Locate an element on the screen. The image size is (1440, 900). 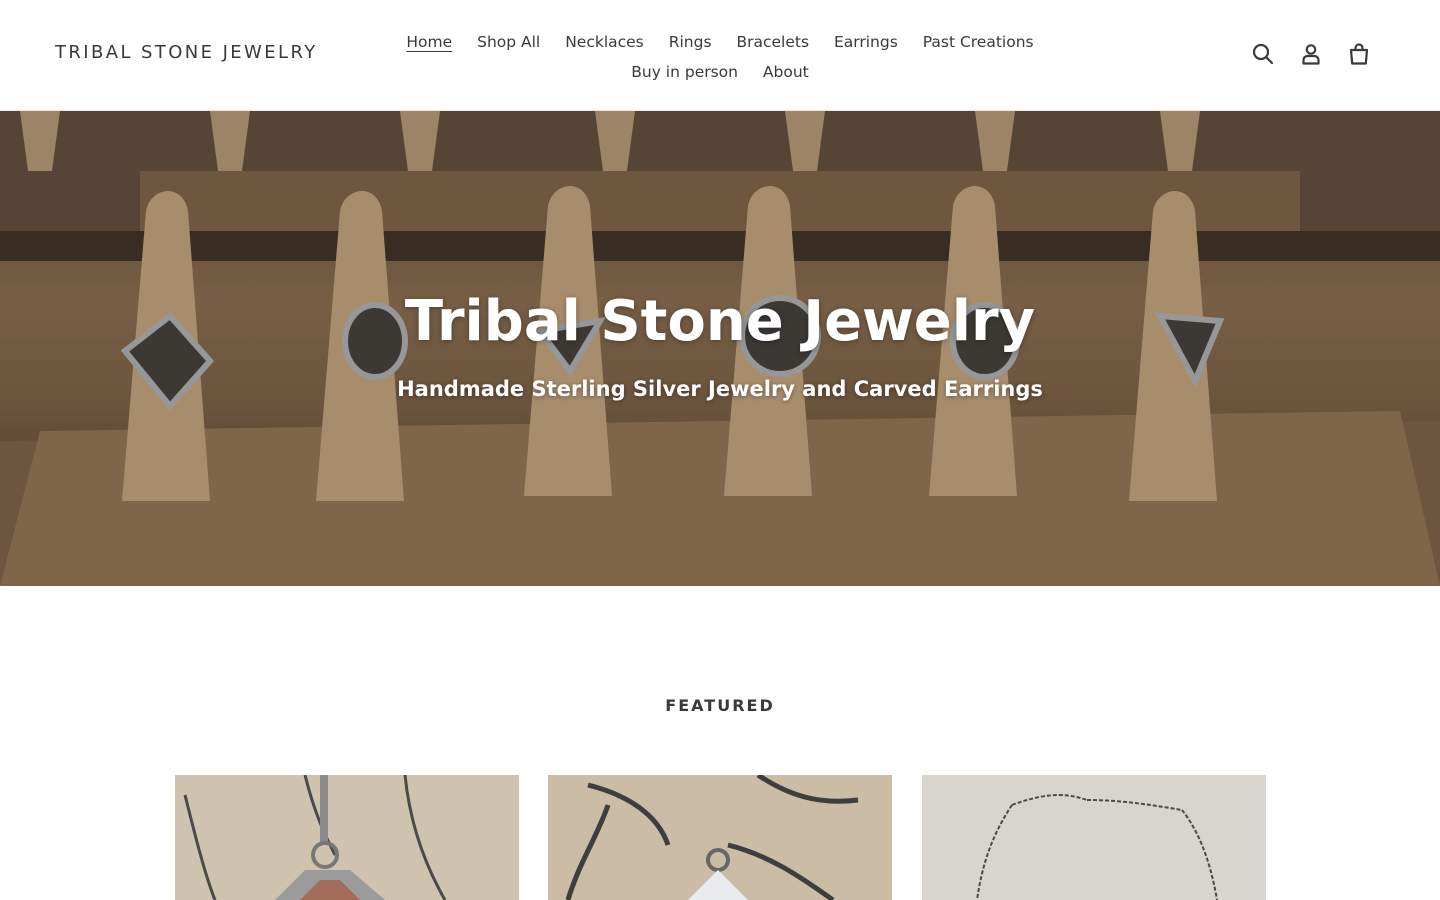
featured-heading: FEATURED is located at coordinates (720, 705).